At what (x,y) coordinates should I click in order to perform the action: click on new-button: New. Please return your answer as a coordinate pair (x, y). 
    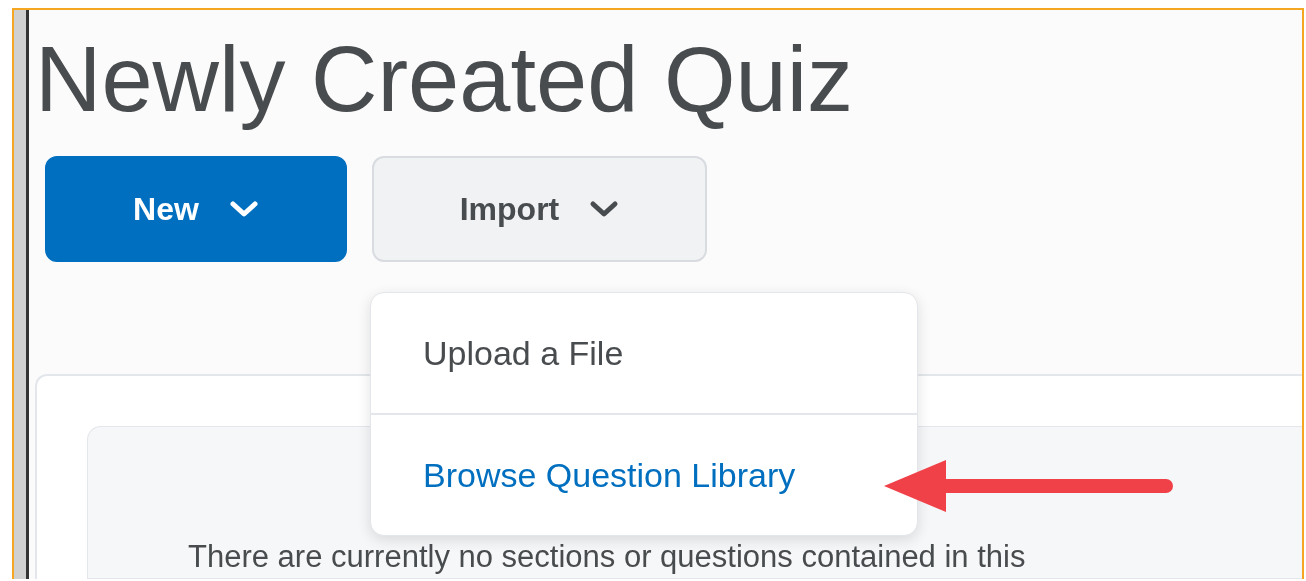
    Looking at the image, I should click on (196, 209).